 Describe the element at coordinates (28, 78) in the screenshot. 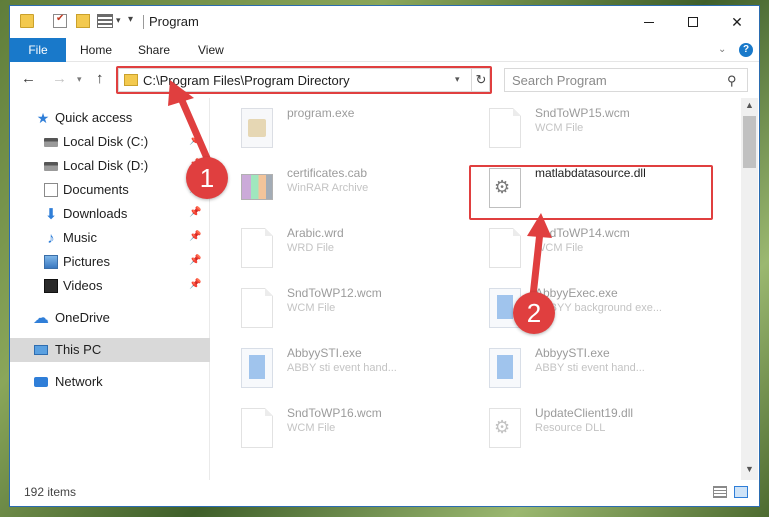

I see `back-arrow-icon: ←` at that location.